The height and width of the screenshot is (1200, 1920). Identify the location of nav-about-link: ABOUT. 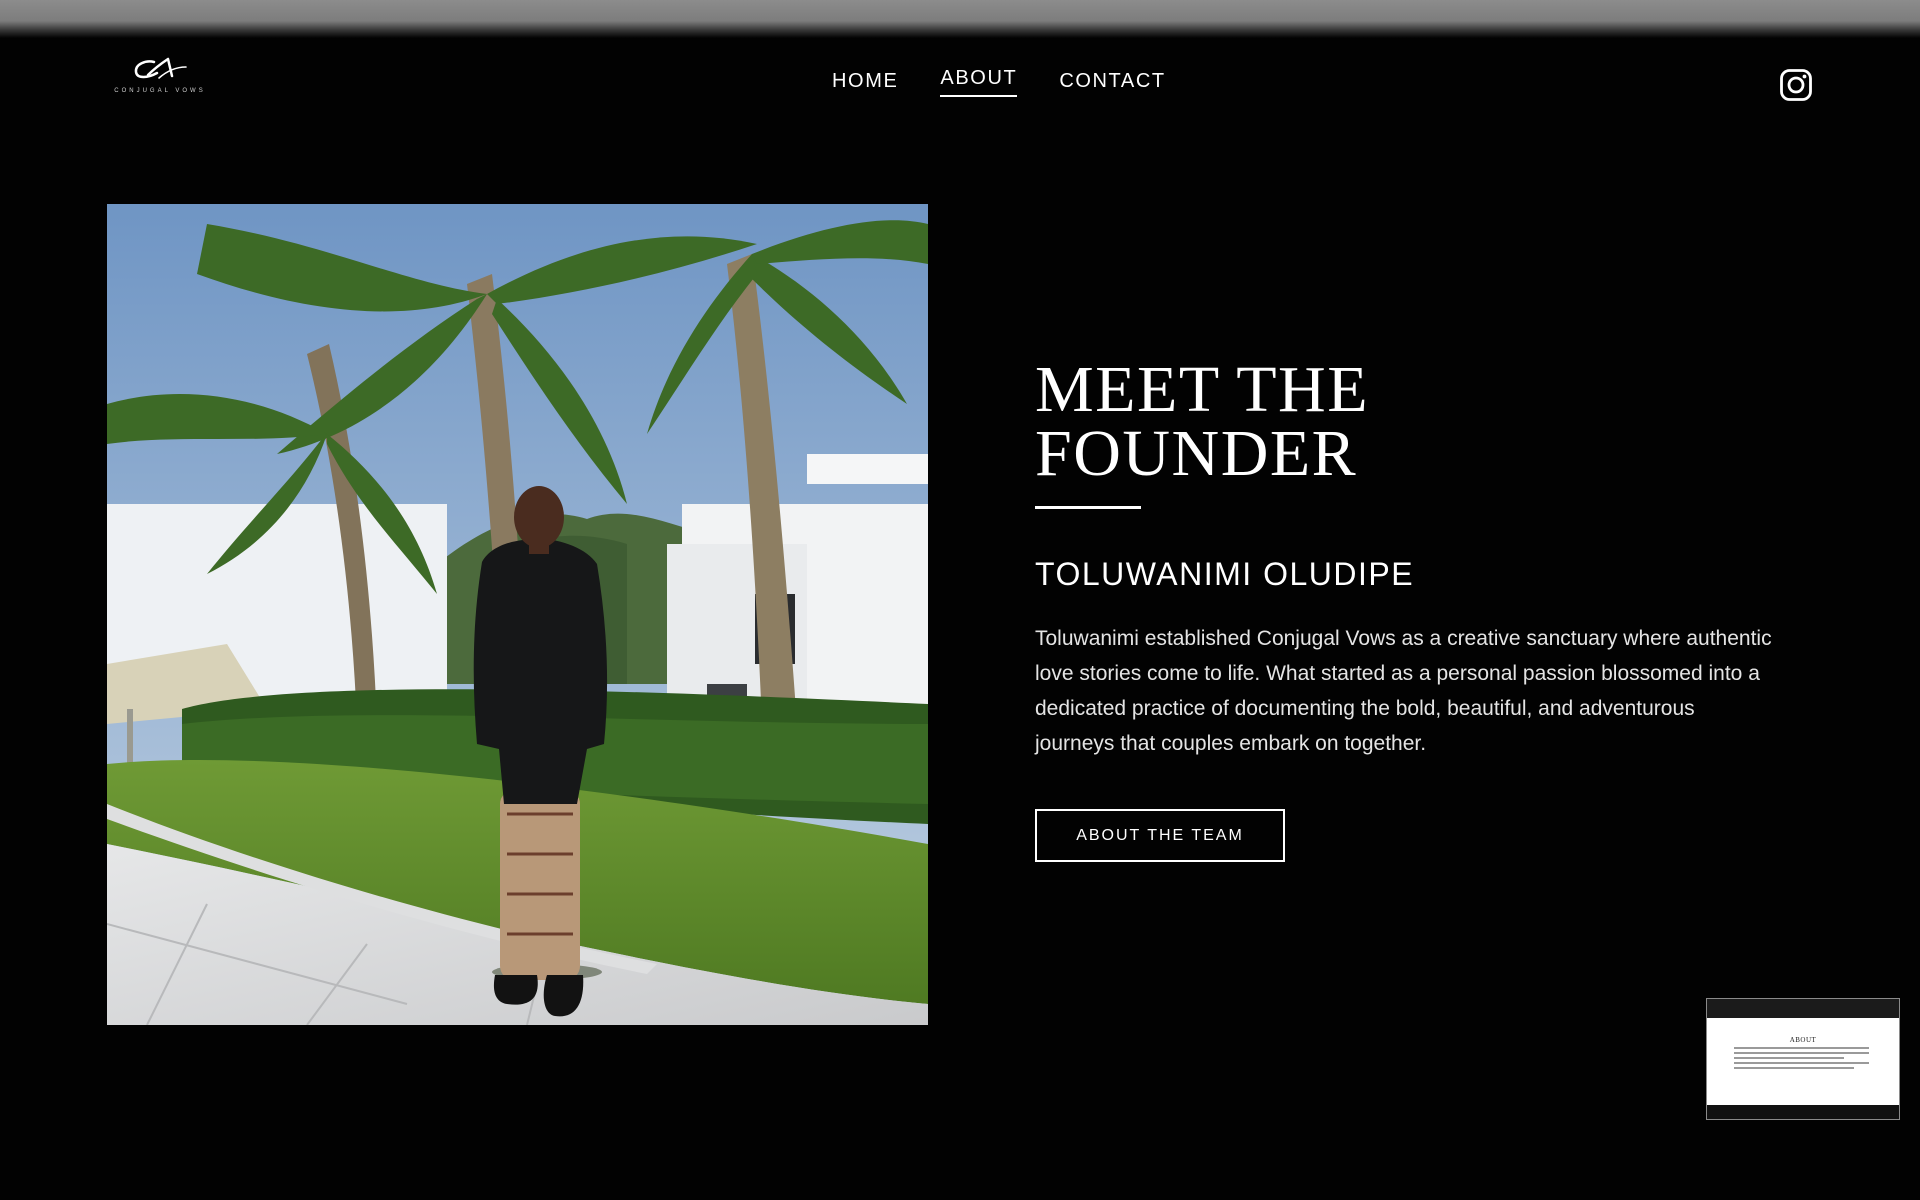
(979, 82).